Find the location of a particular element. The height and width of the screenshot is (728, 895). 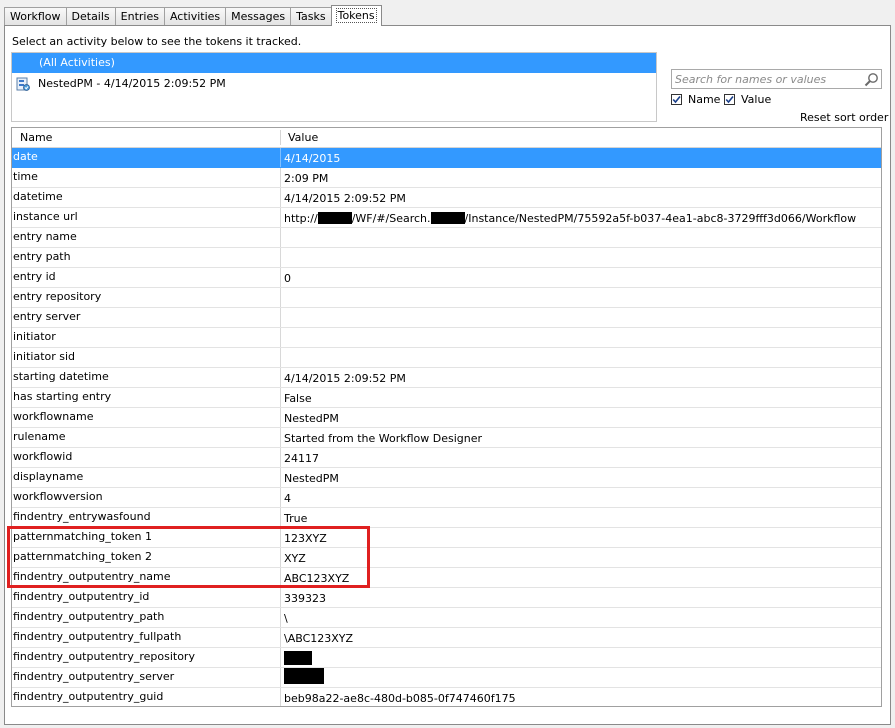

tab-tasks: Tasks is located at coordinates (311, 16).